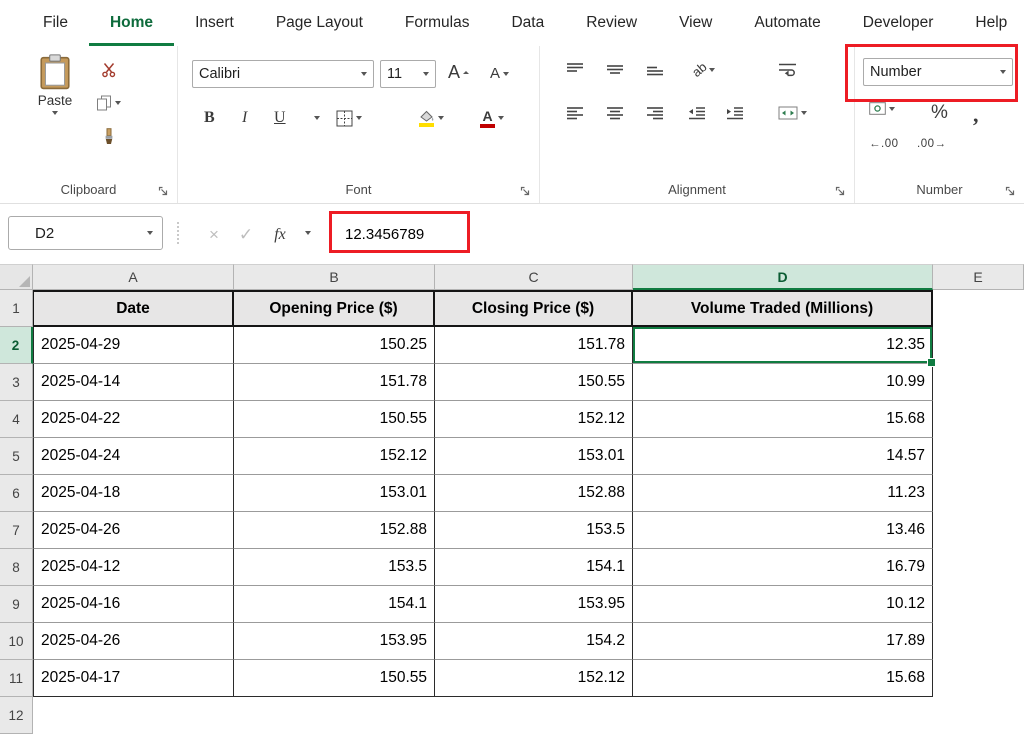 The height and width of the screenshot is (740, 1024). Describe the element at coordinates (317, 118) in the screenshot. I see `underline-dropdown-icon` at that location.